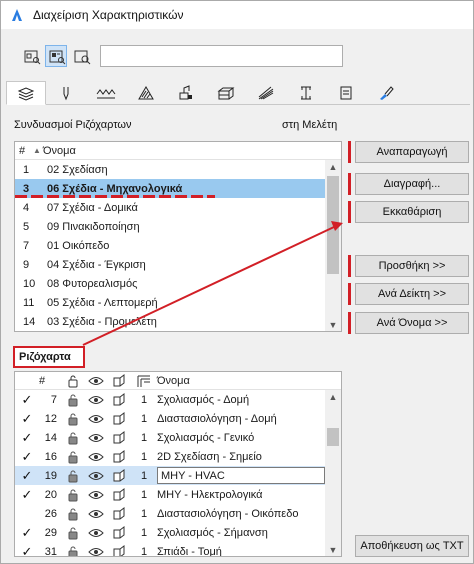 The height and width of the screenshot is (564, 474). I want to click on layer-row: ✓ 16 1 2D Σχεδίαση - Σημείο, so click(178, 456).